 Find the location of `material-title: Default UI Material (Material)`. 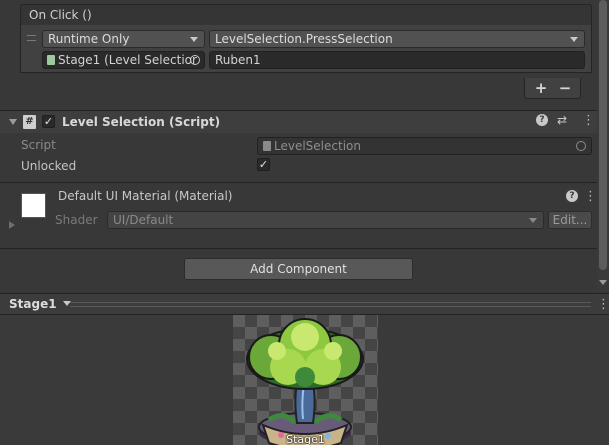

material-title: Default UI Material (Material) is located at coordinates (145, 196).